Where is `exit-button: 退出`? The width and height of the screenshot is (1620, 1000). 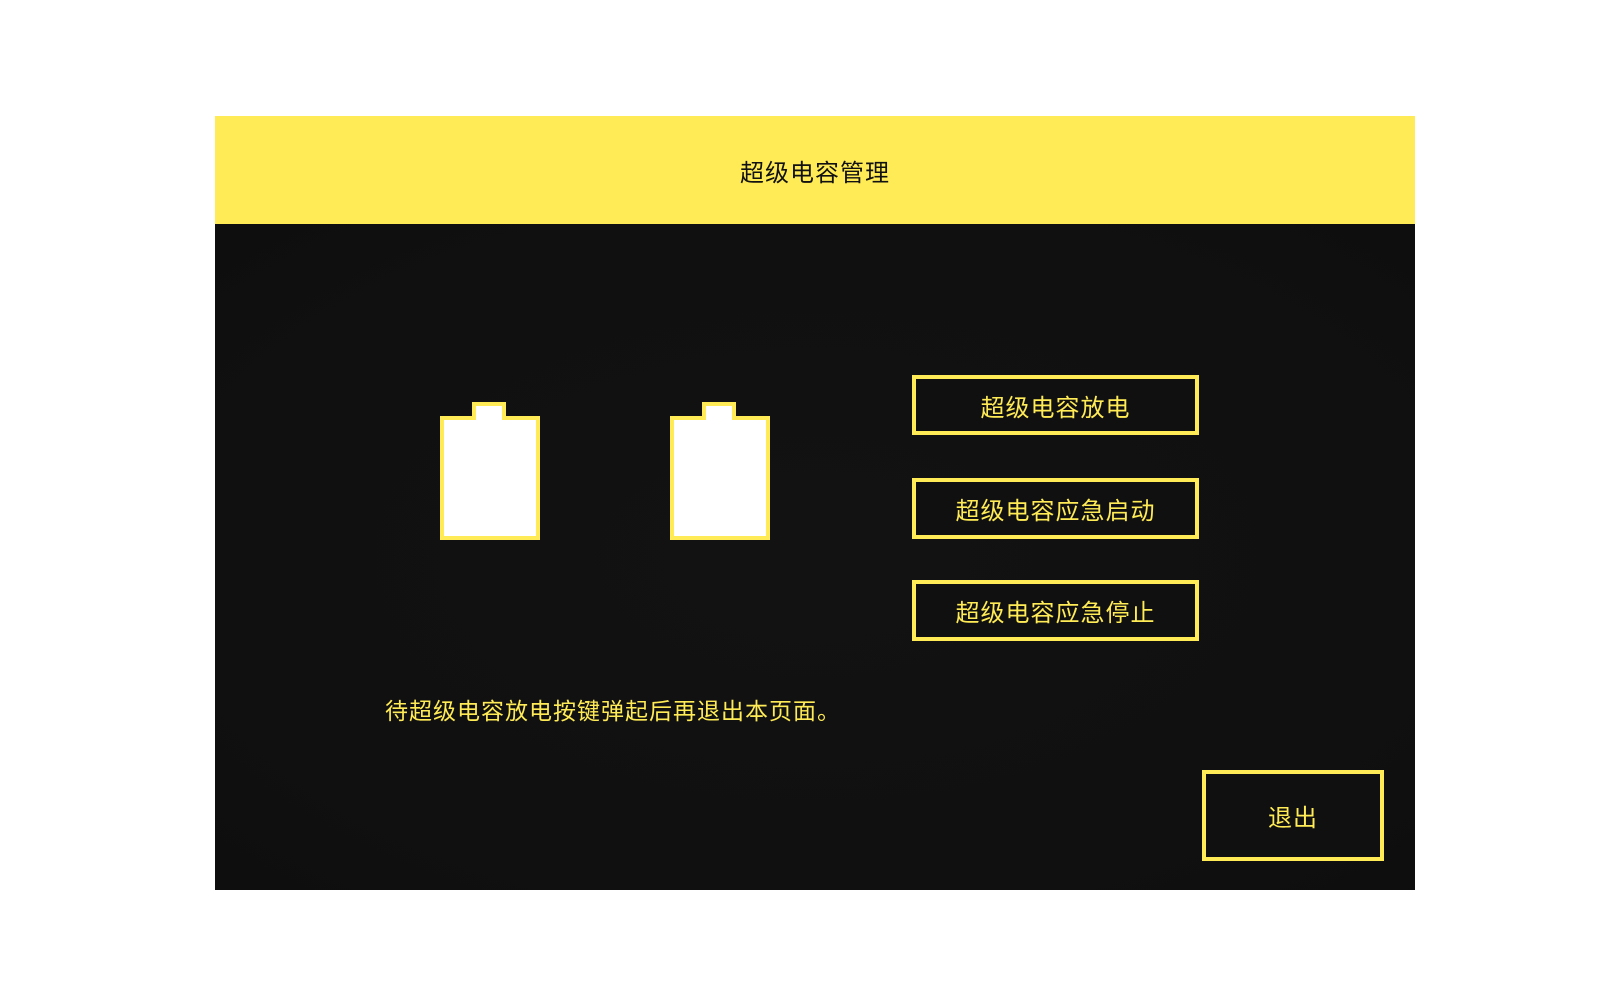 exit-button: 退出 is located at coordinates (1293, 815).